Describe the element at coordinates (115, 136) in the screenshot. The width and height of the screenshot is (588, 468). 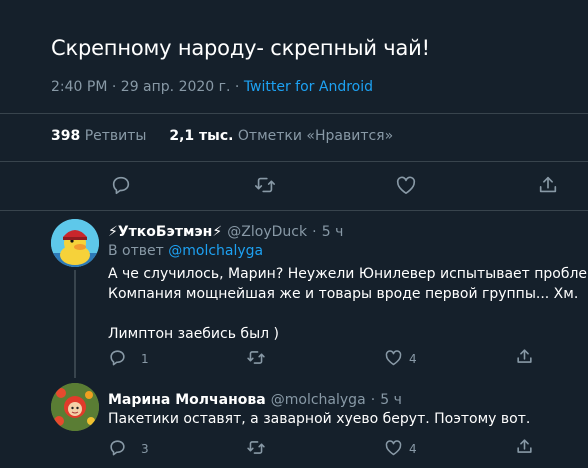
I see `retweets-label: Ретвиты` at that location.